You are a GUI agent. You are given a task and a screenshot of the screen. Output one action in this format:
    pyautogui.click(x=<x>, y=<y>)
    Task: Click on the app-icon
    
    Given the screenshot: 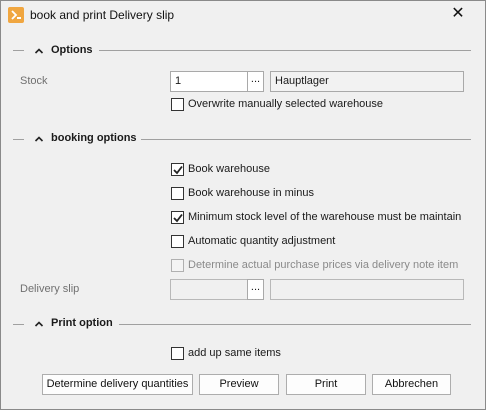 What is the action you would take?
    pyautogui.click(x=16, y=15)
    